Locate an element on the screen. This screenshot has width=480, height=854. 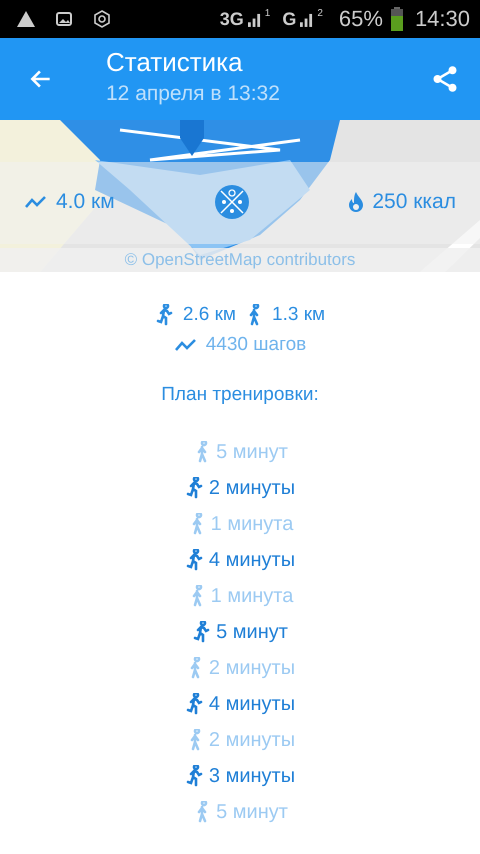
screen-title: Статистика is located at coordinates (175, 62).